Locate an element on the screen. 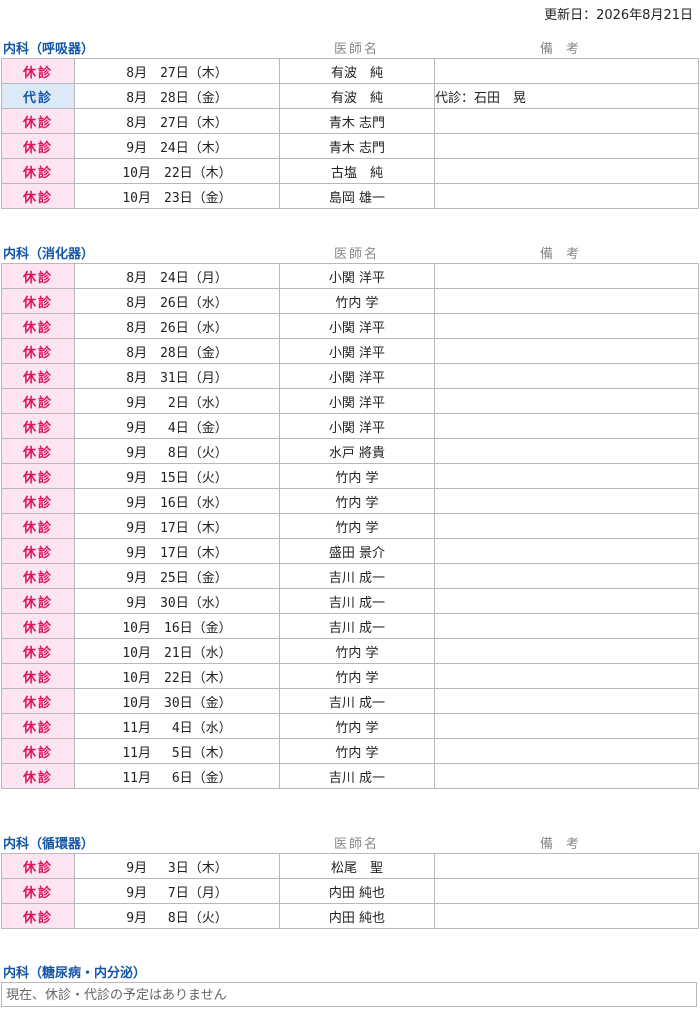 This screenshot has height=1011, width=700. dept-title: 内科（糖尿病・内分泌） is located at coordinates (75, 973).